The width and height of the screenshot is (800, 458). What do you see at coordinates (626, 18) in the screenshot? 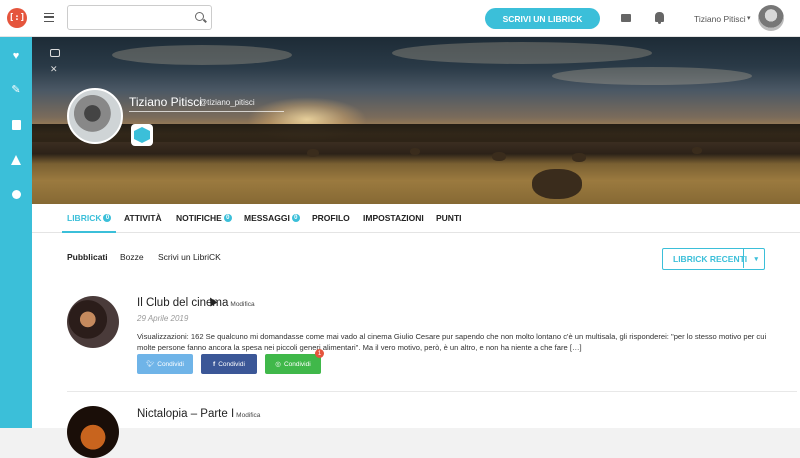
I see `mail-icon` at bounding box center [626, 18].